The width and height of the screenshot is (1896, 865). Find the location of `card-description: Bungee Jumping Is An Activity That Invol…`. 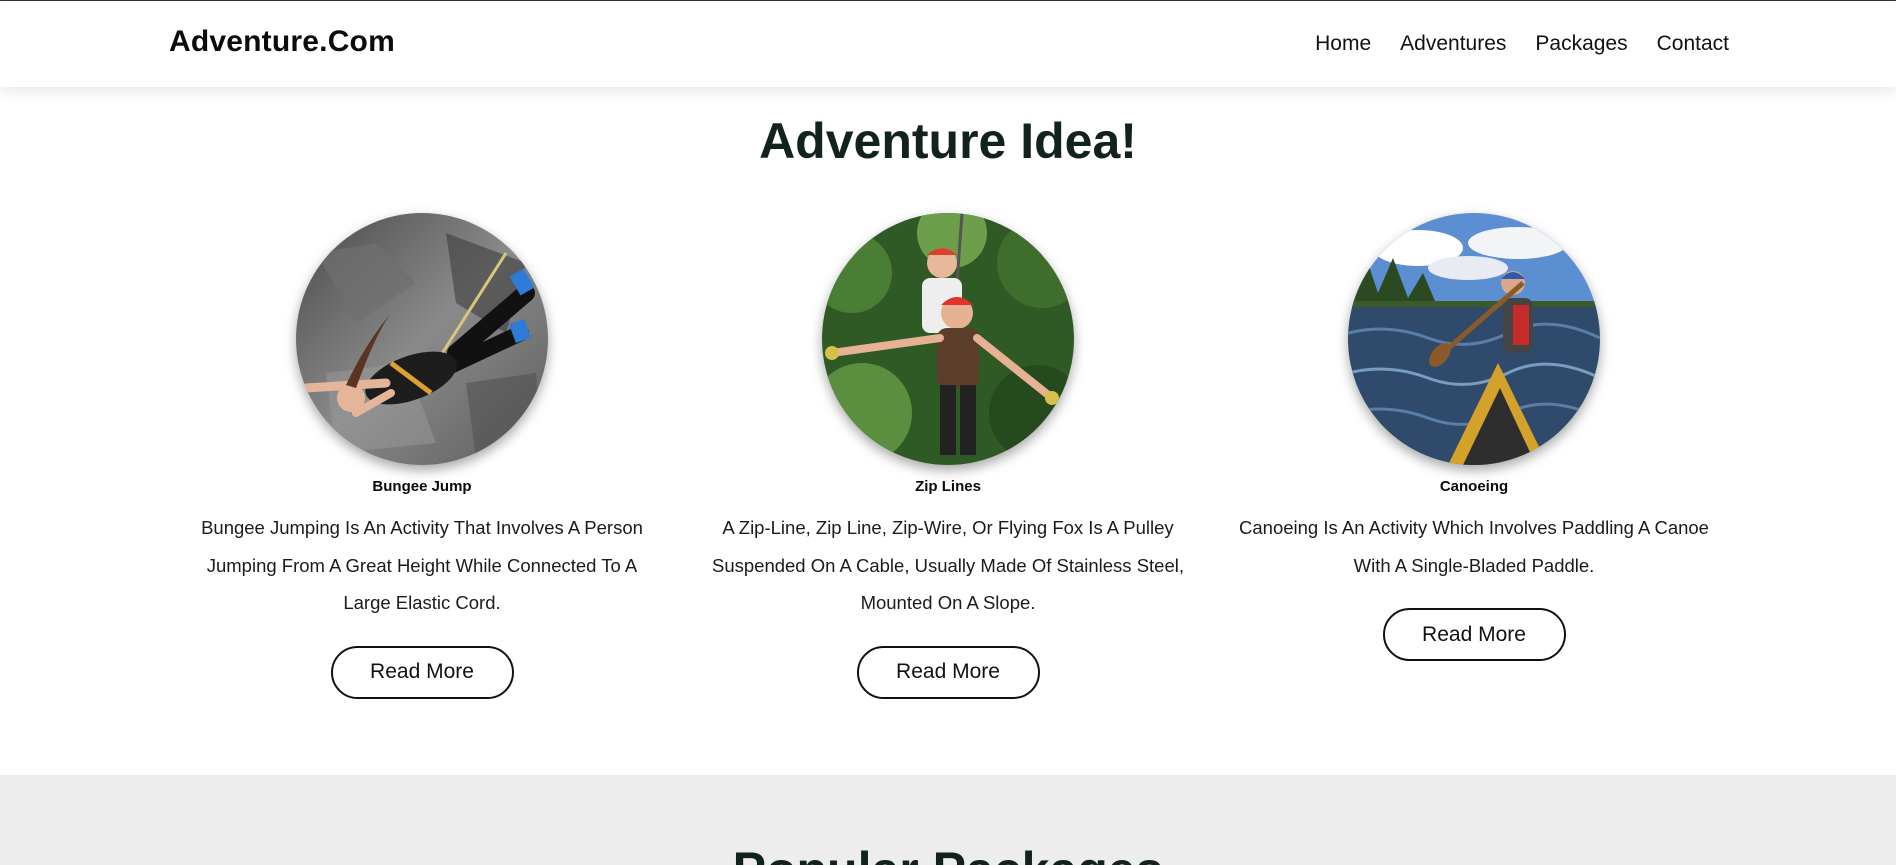

card-description: Bungee Jumping Is An Activity That Invol… is located at coordinates (422, 565).